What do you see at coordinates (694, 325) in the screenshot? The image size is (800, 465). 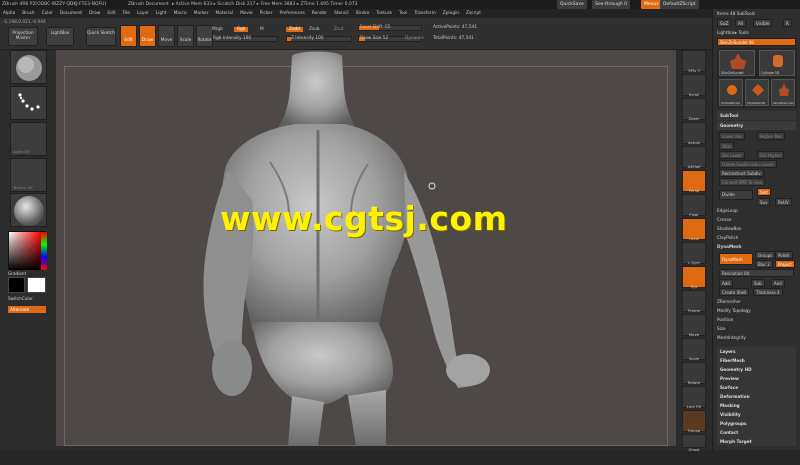 I see `move-view-button: Move` at bounding box center [694, 325].